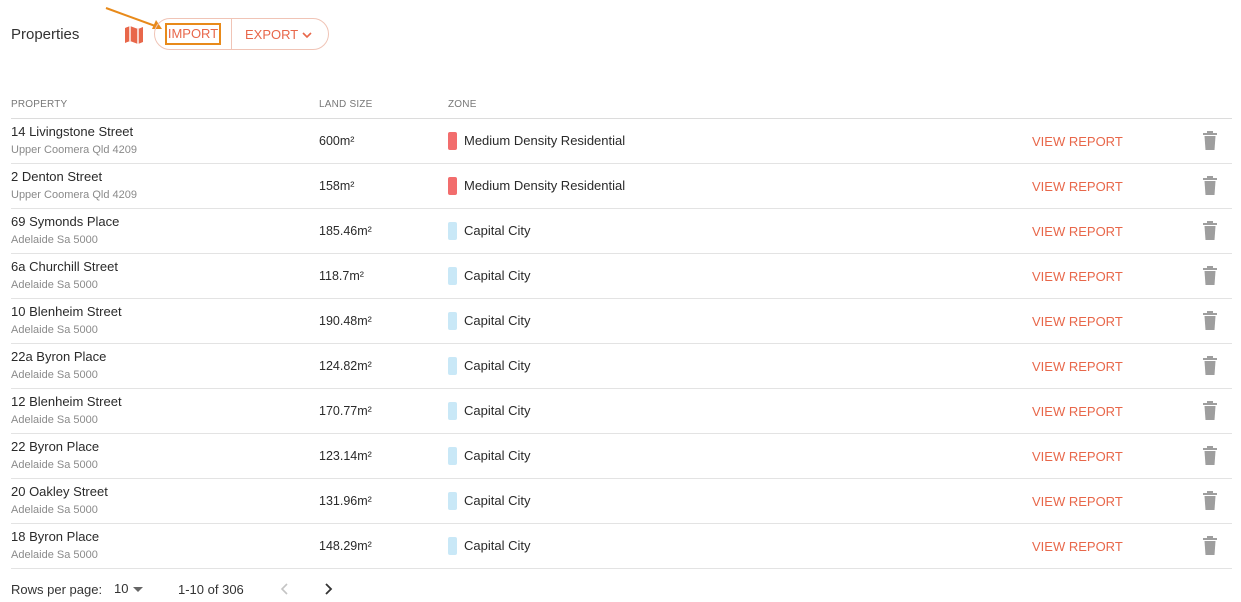  What do you see at coordinates (138, 589) in the screenshot?
I see `dropdown-arrow-icon` at bounding box center [138, 589].